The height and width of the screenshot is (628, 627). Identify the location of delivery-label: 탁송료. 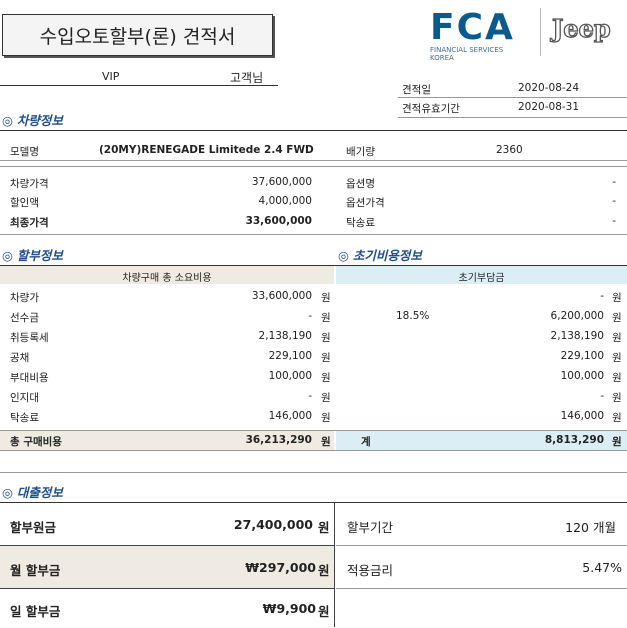
(360, 223).